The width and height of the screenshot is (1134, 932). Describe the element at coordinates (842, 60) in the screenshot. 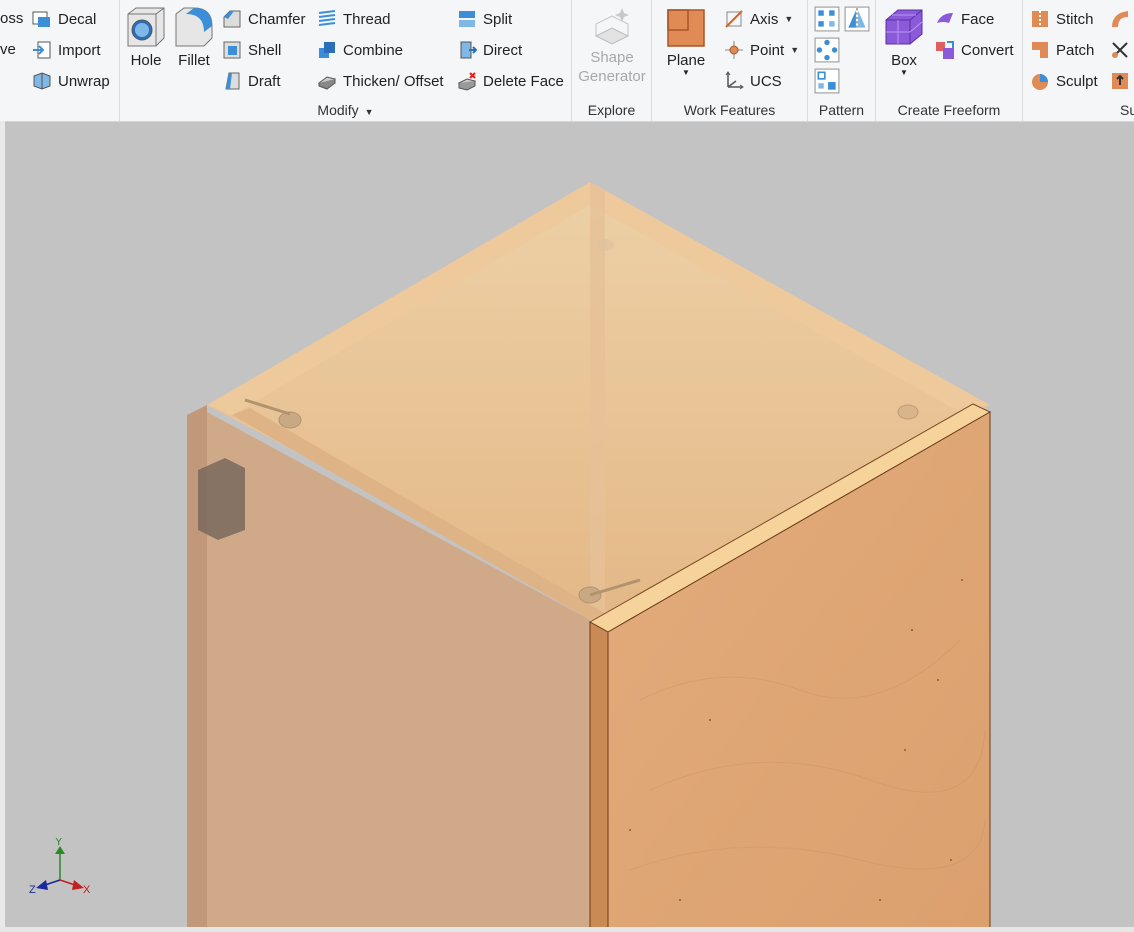

I see `panel-pattern: Pattern` at that location.